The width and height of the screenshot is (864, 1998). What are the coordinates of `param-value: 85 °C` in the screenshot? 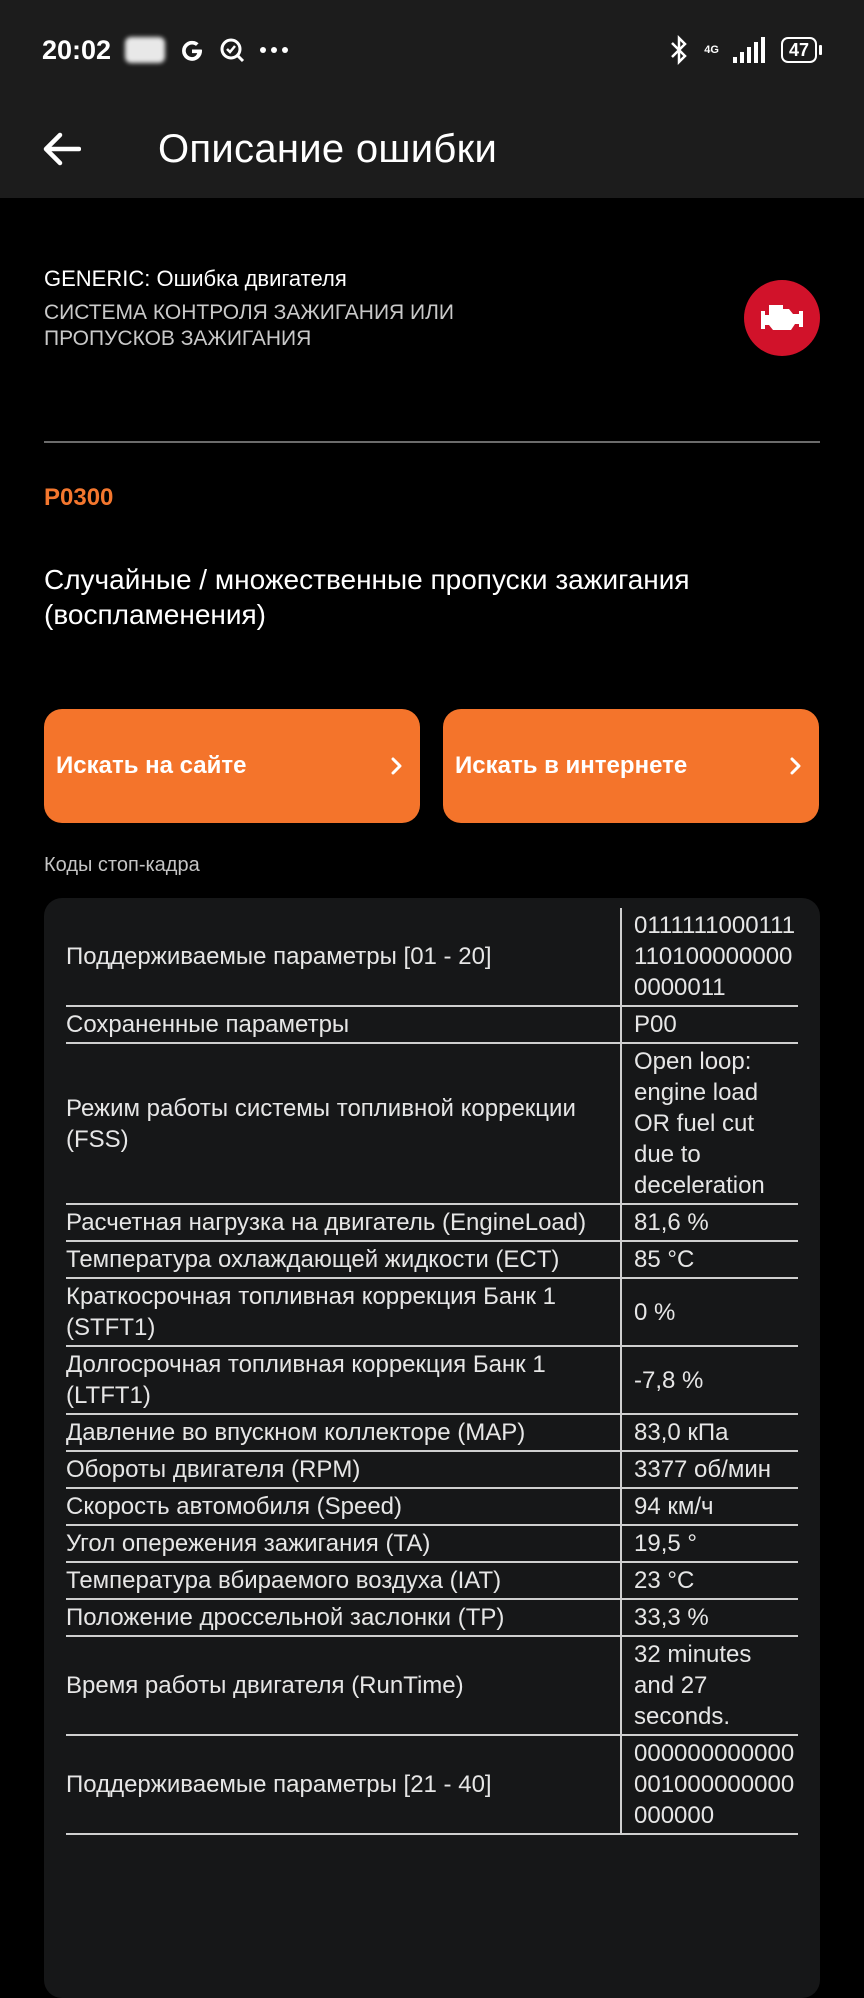 It's located at (709, 1260).